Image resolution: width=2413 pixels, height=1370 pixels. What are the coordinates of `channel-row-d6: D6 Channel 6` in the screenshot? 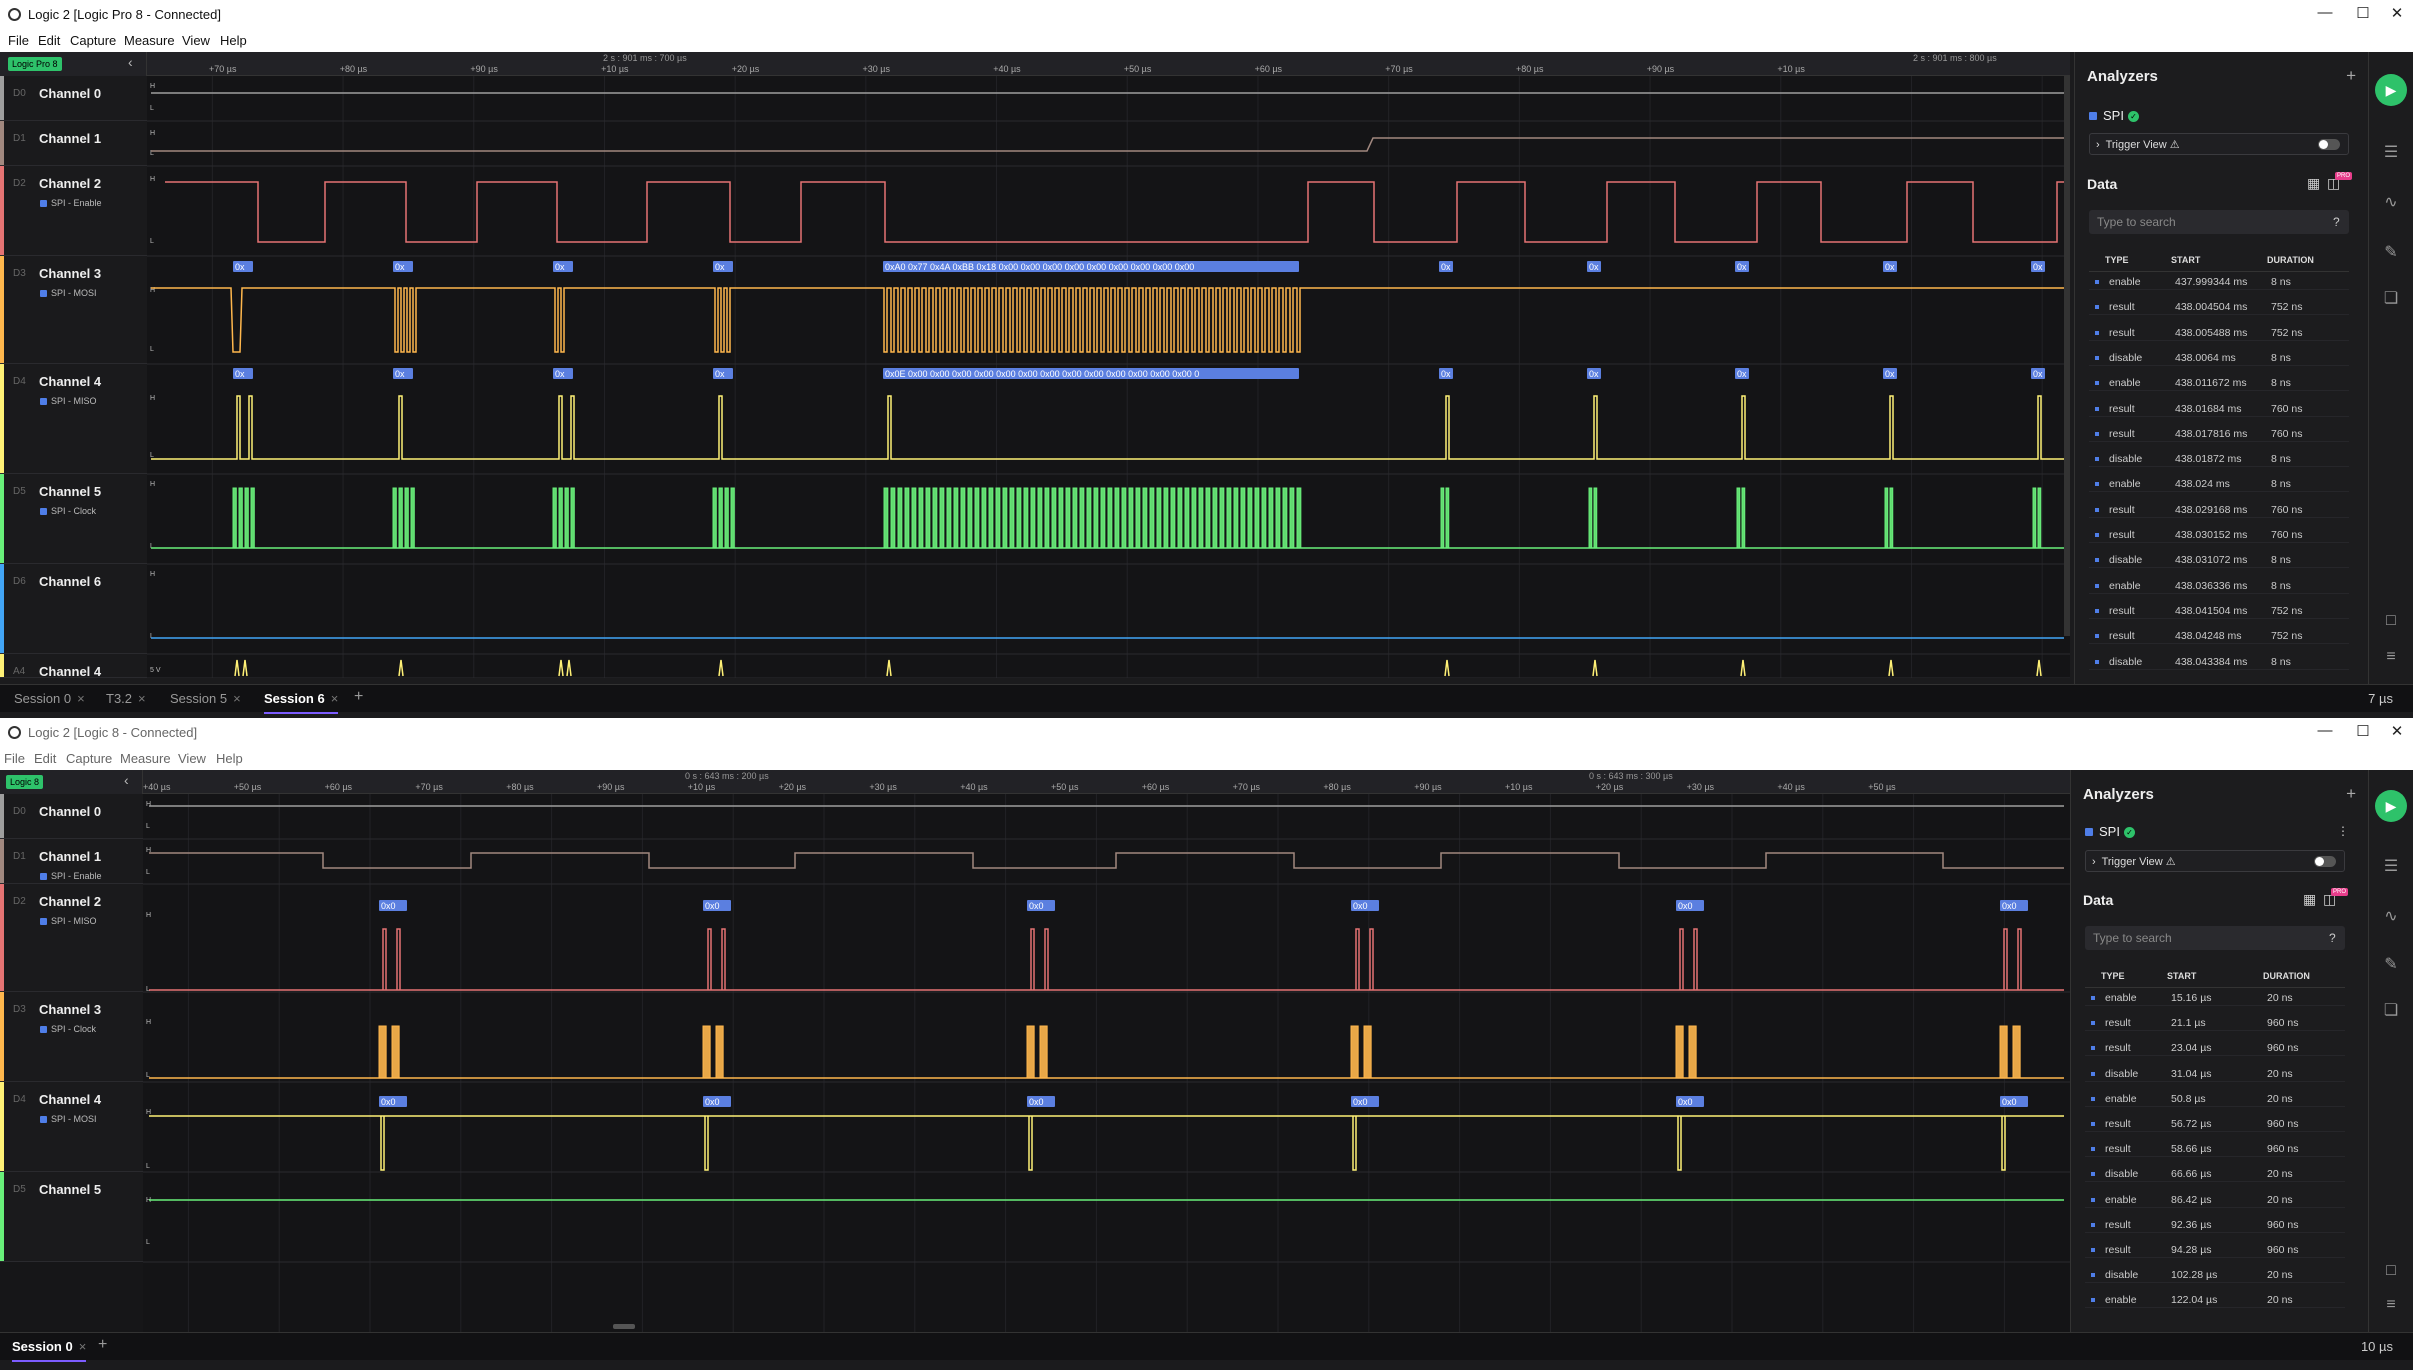 It's located at (73, 609).